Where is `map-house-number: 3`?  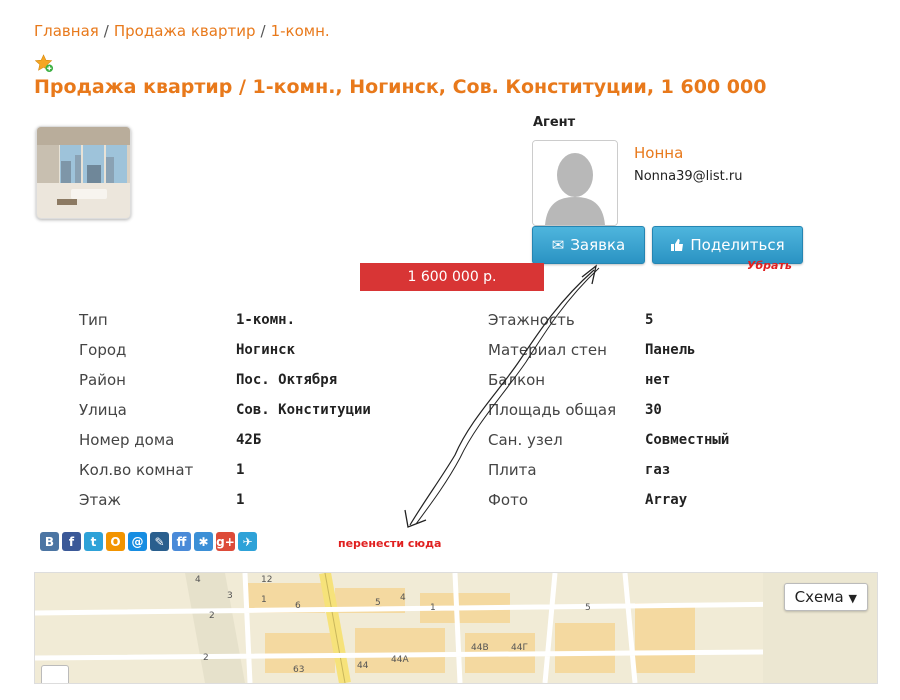
map-house-number: 3 is located at coordinates (230, 596).